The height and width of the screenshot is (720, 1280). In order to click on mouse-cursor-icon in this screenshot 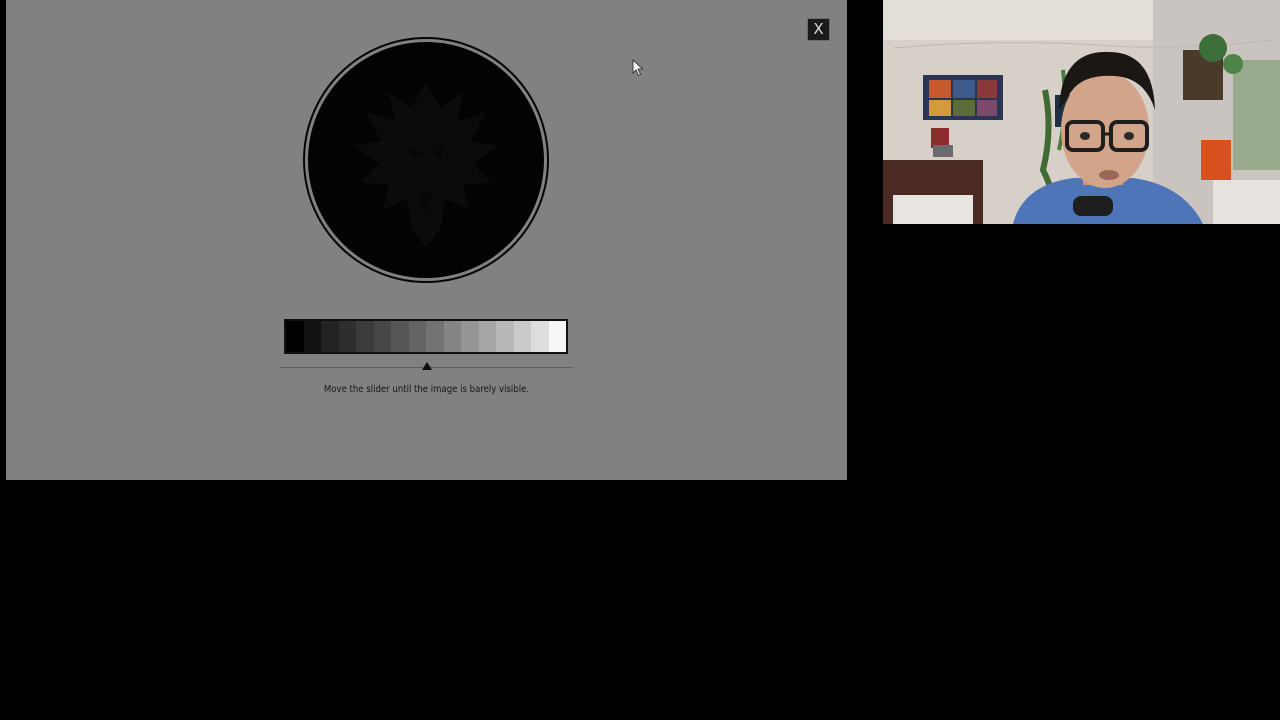, I will do `click(638, 68)`.